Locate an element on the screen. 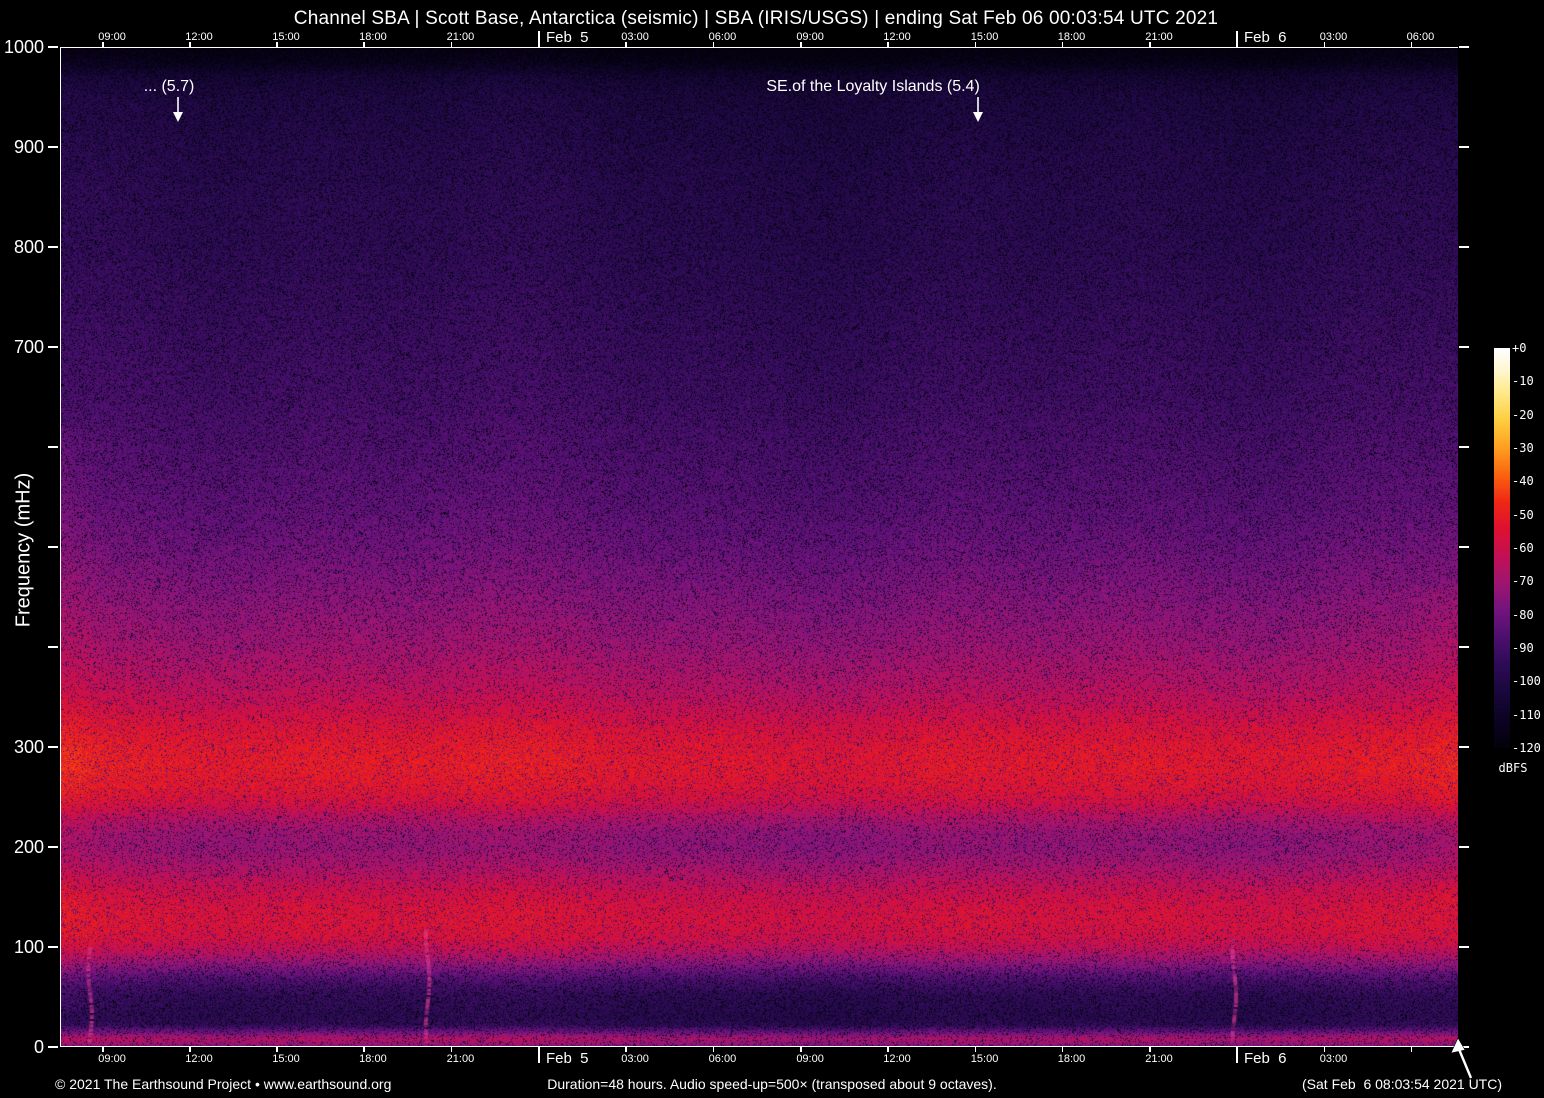 The image size is (1544, 1098). colorbar-tick-label: +0 is located at coordinates (1519, 348).